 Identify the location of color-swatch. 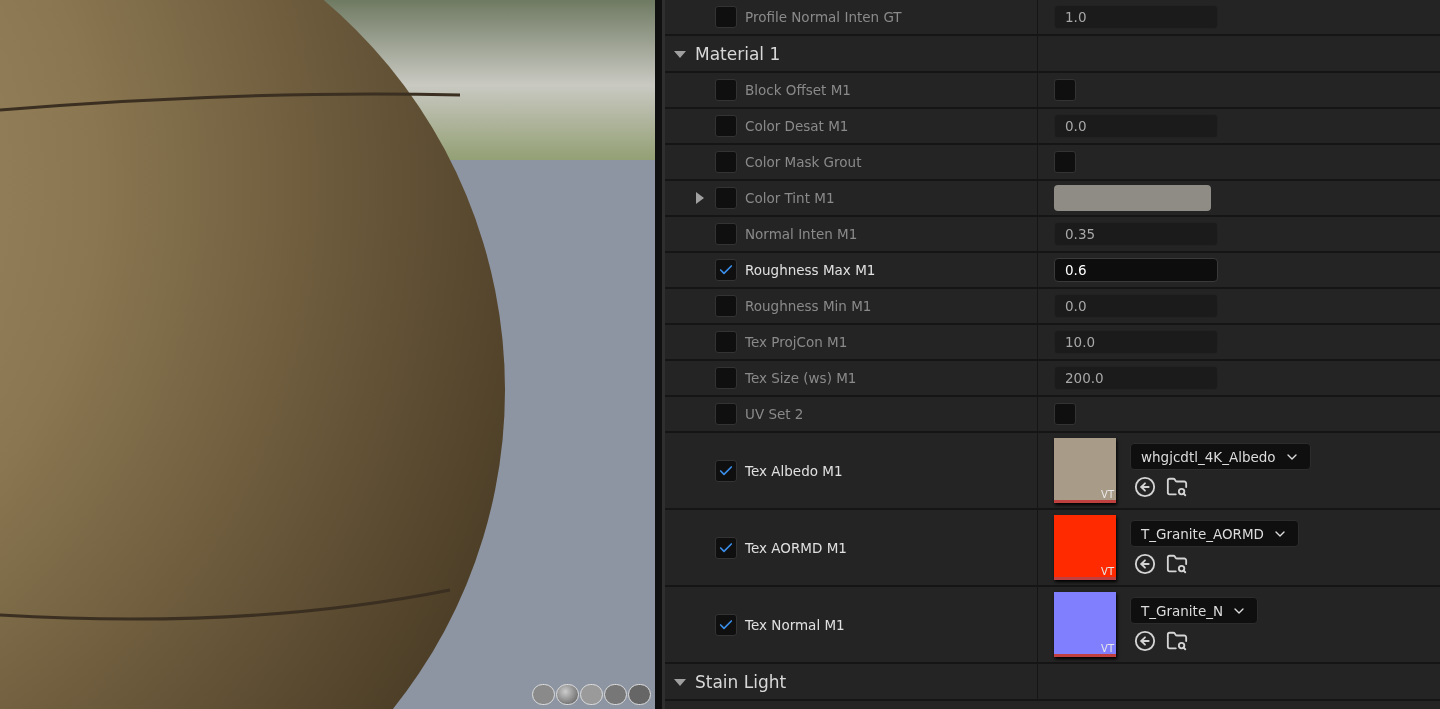
(1132, 198).